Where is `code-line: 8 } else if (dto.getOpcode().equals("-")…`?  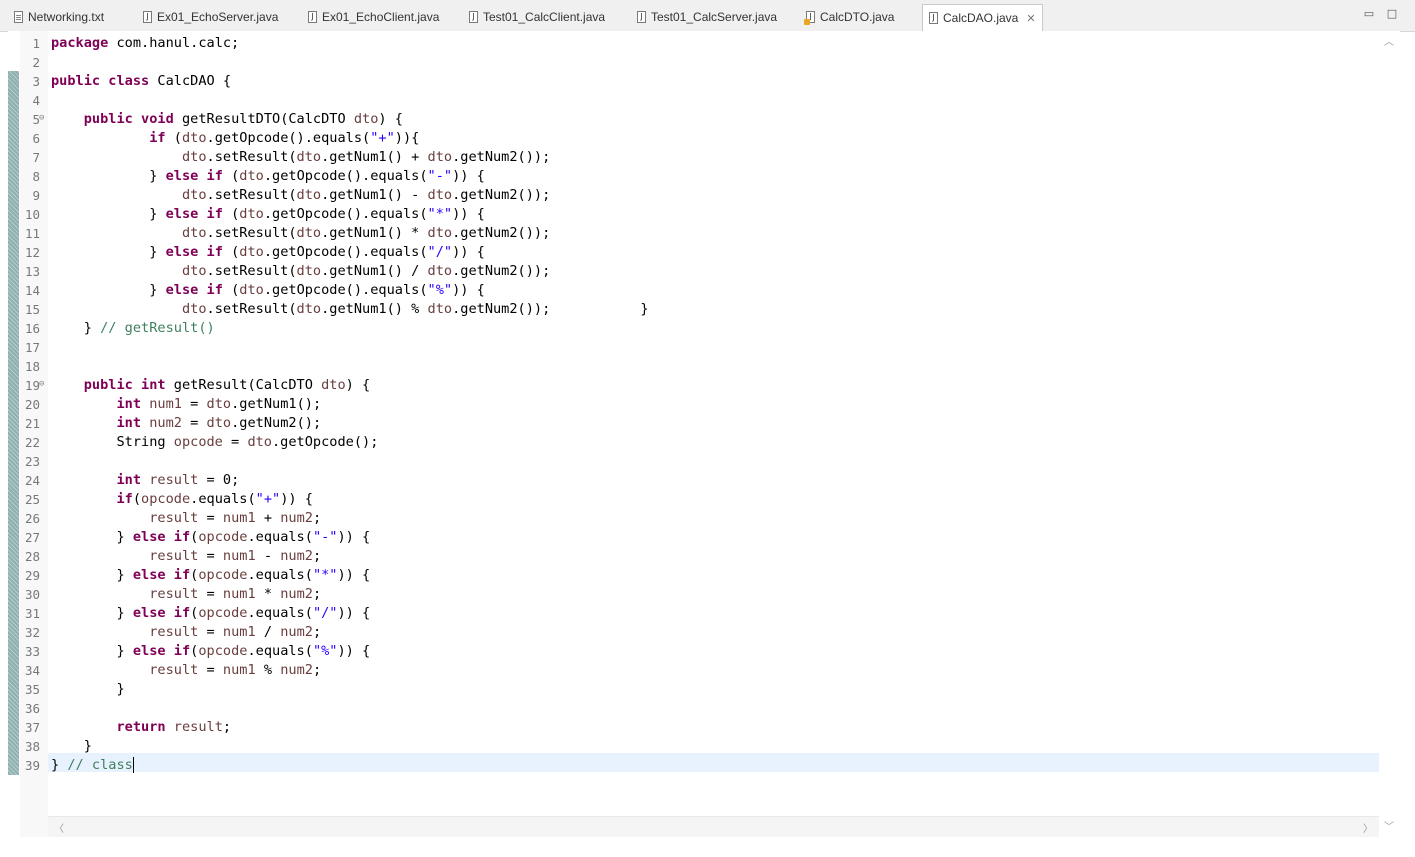 code-line: 8 } else if (dto.getOpcode().equals("-")… is located at coordinates (693, 176).